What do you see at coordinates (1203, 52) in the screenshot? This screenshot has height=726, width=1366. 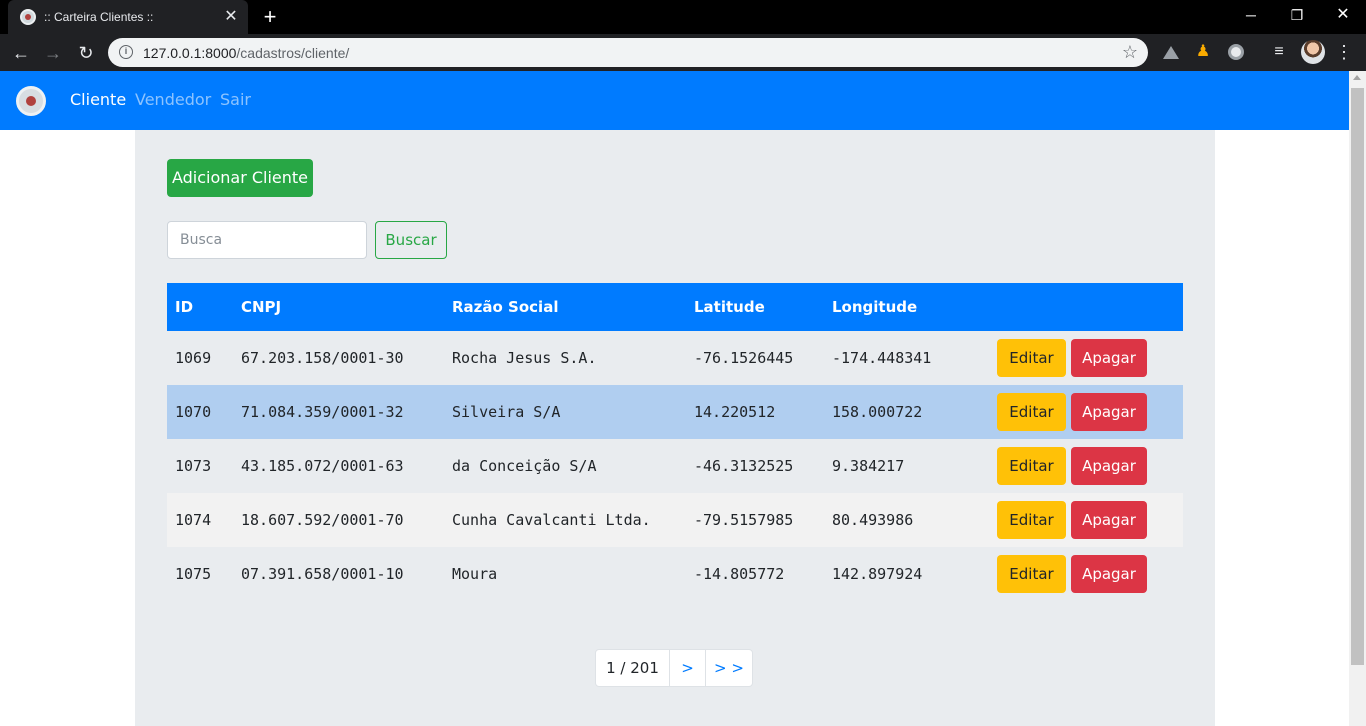 I see `bird-extension-icon: ♟` at bounding box center [1203, 52].